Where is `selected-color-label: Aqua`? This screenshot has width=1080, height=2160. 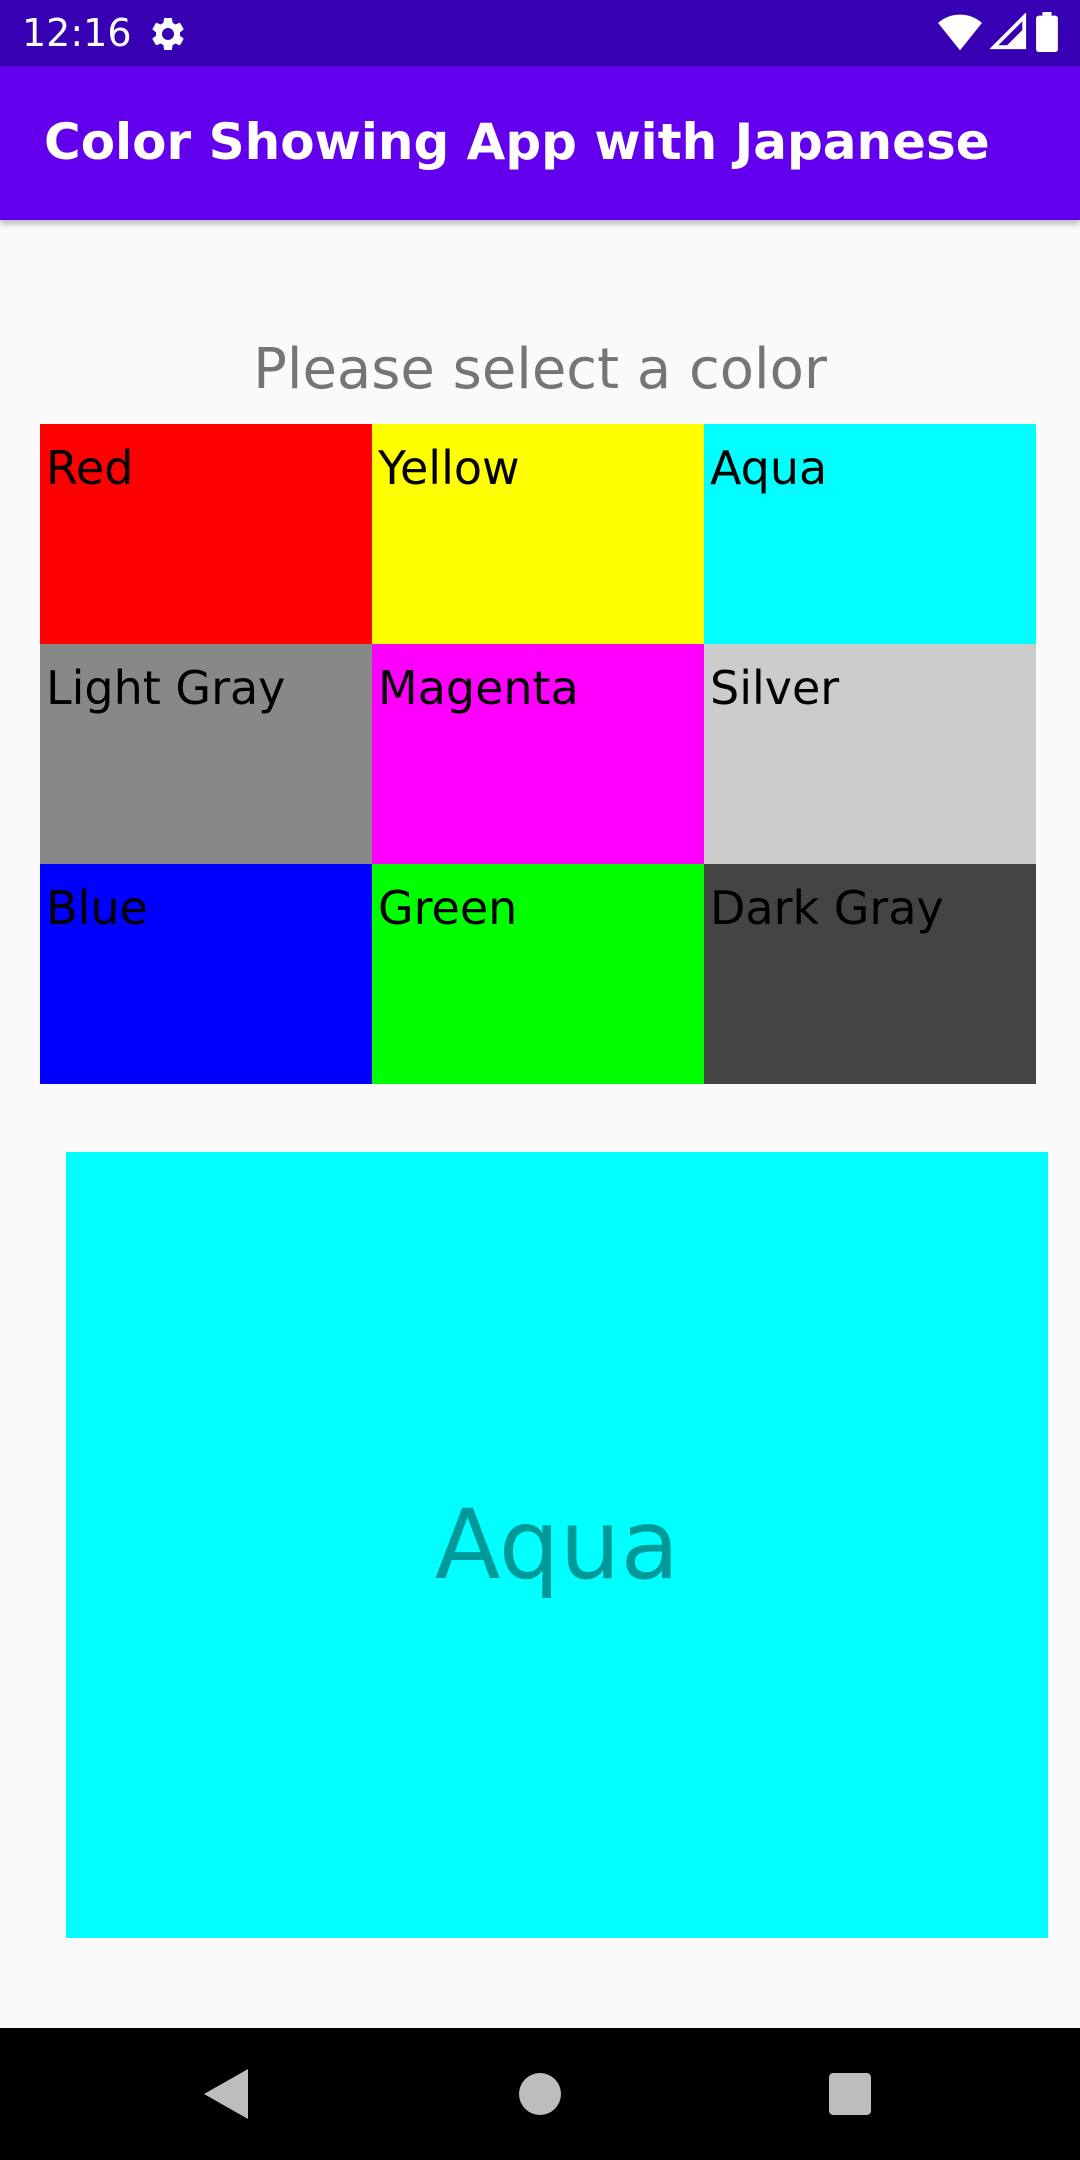 selected-color-label: Aqua is located at coordinates (557, 1545).